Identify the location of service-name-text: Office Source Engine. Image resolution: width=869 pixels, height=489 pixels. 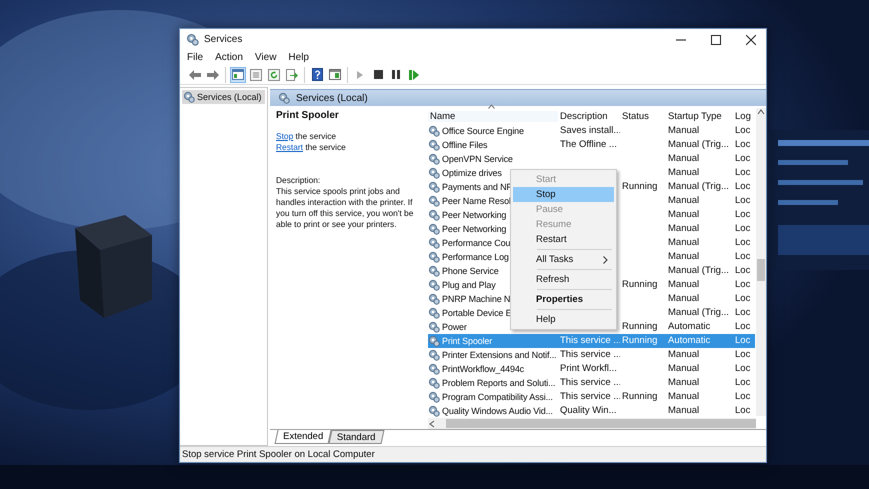
(483, 131).